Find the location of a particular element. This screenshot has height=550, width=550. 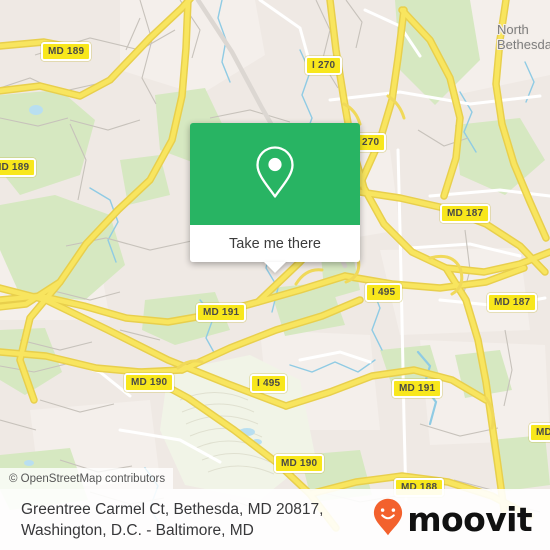

moovit-logo: moovit is located at coordinates (453, 519).